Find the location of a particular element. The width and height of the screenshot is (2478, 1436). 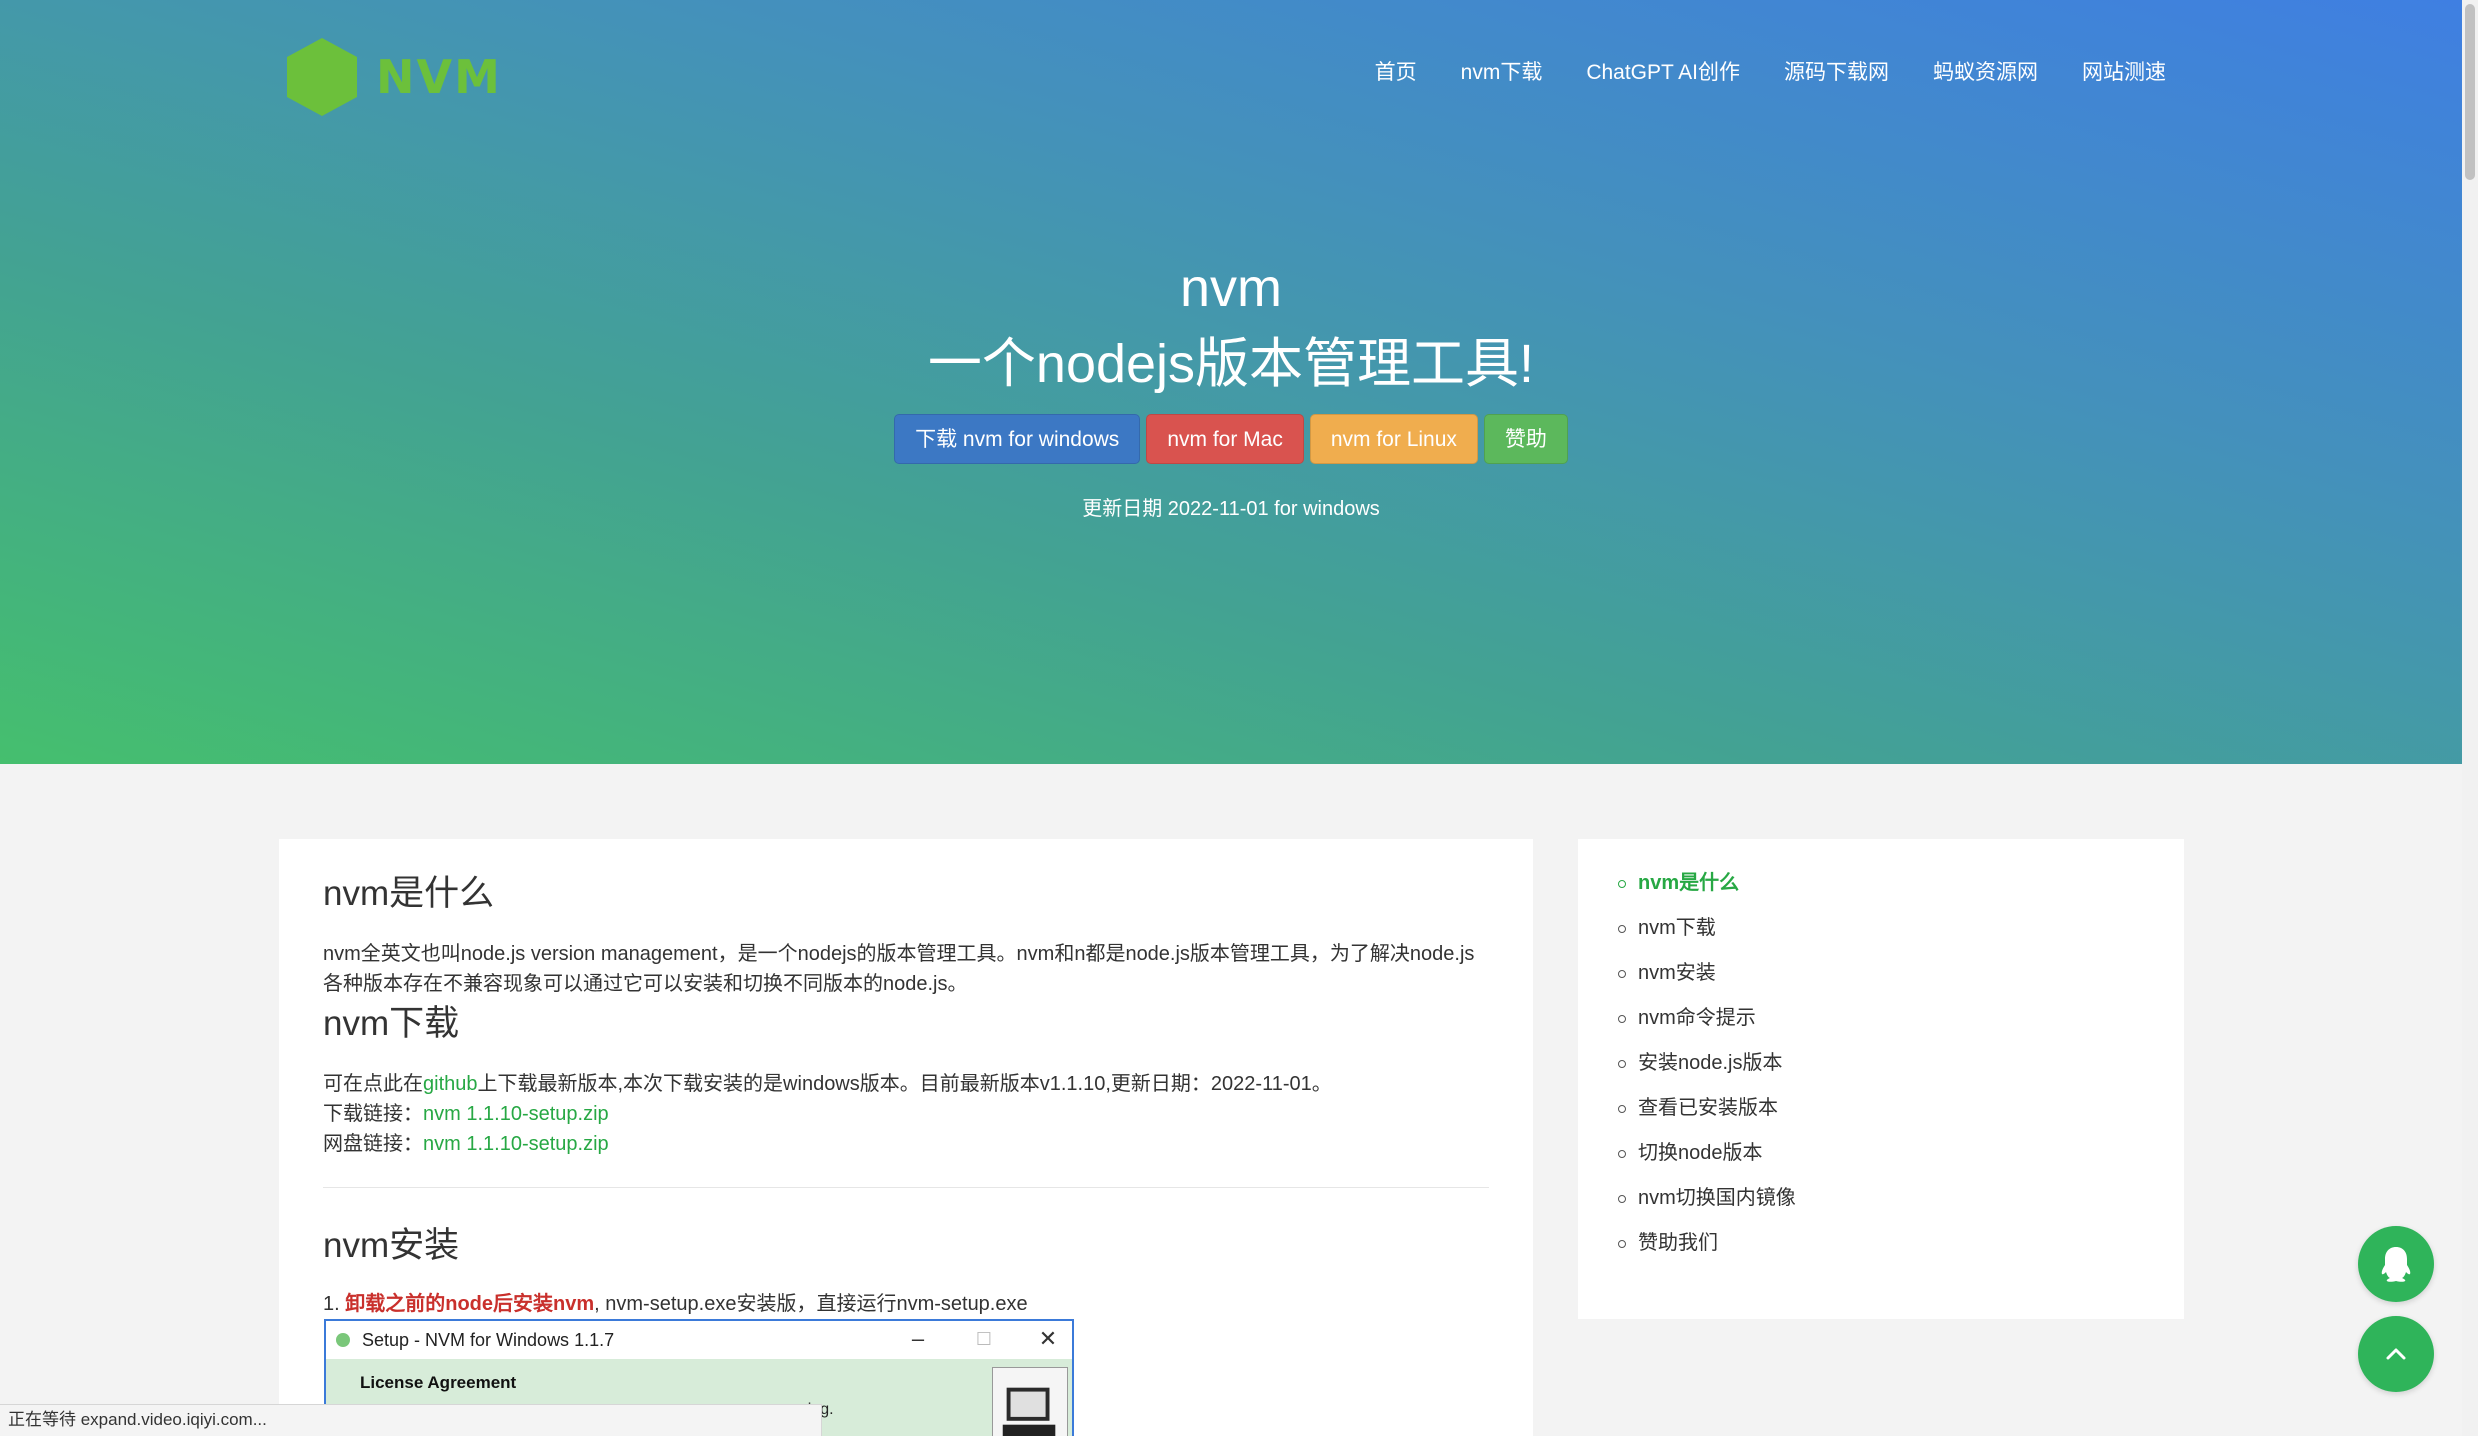

section-install-heading: nvm安装 is located at coordinates (391, 1245).